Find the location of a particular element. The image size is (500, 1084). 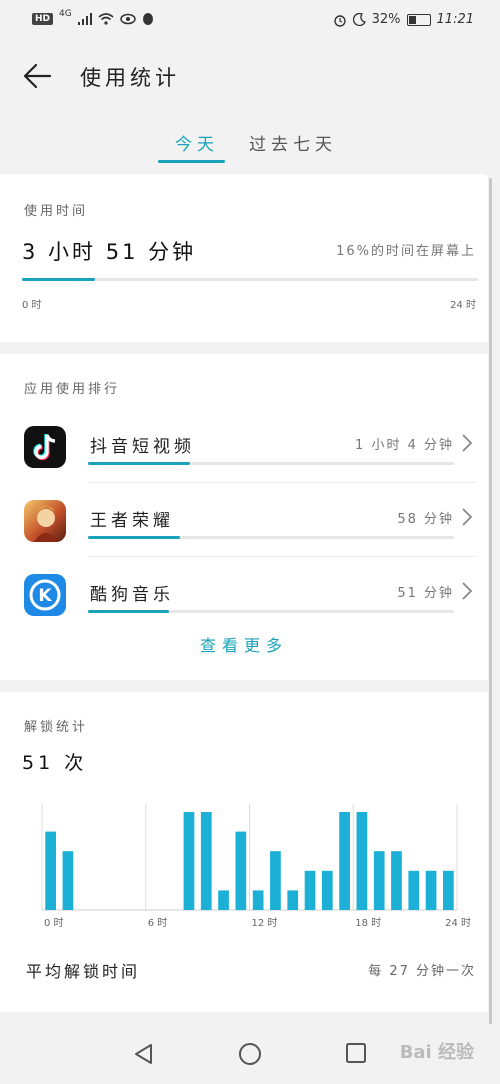

svg-text: K is located at coordinates (45, 596).